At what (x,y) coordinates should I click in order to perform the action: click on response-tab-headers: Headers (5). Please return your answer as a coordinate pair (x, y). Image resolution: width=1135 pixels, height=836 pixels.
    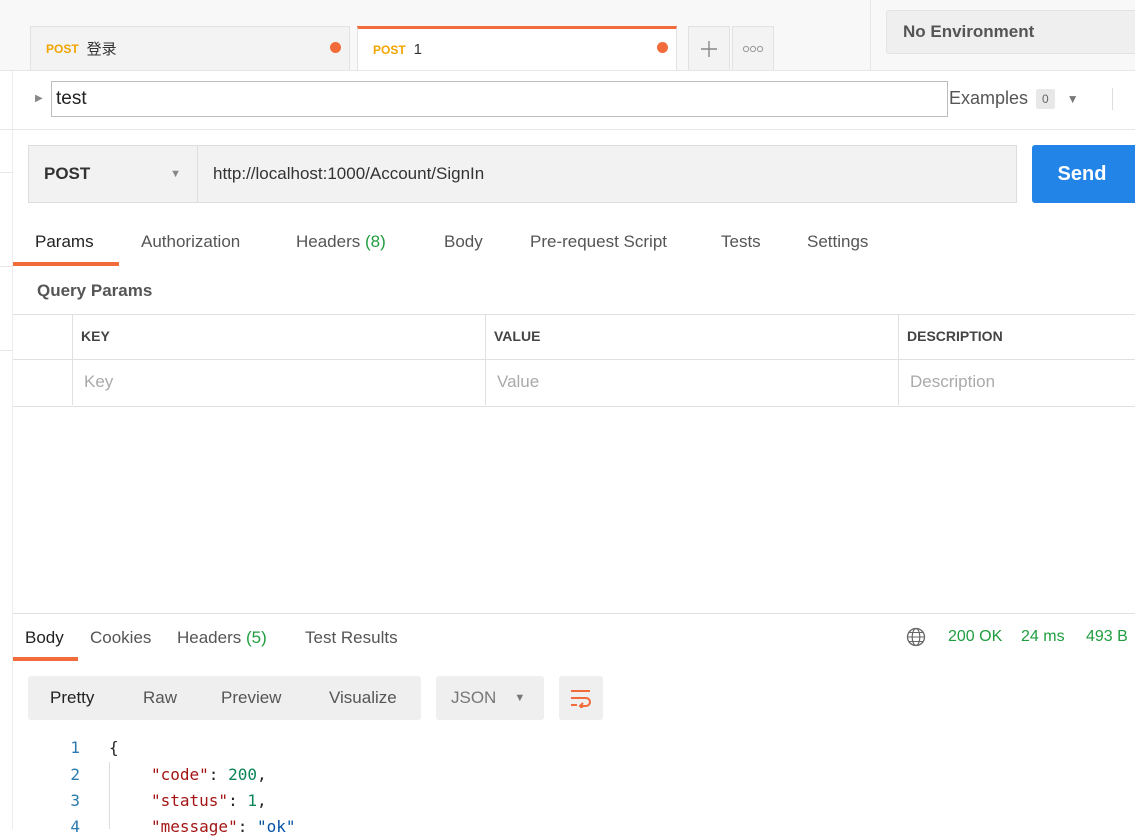
    Looking at the image, I should click on (222, 638).